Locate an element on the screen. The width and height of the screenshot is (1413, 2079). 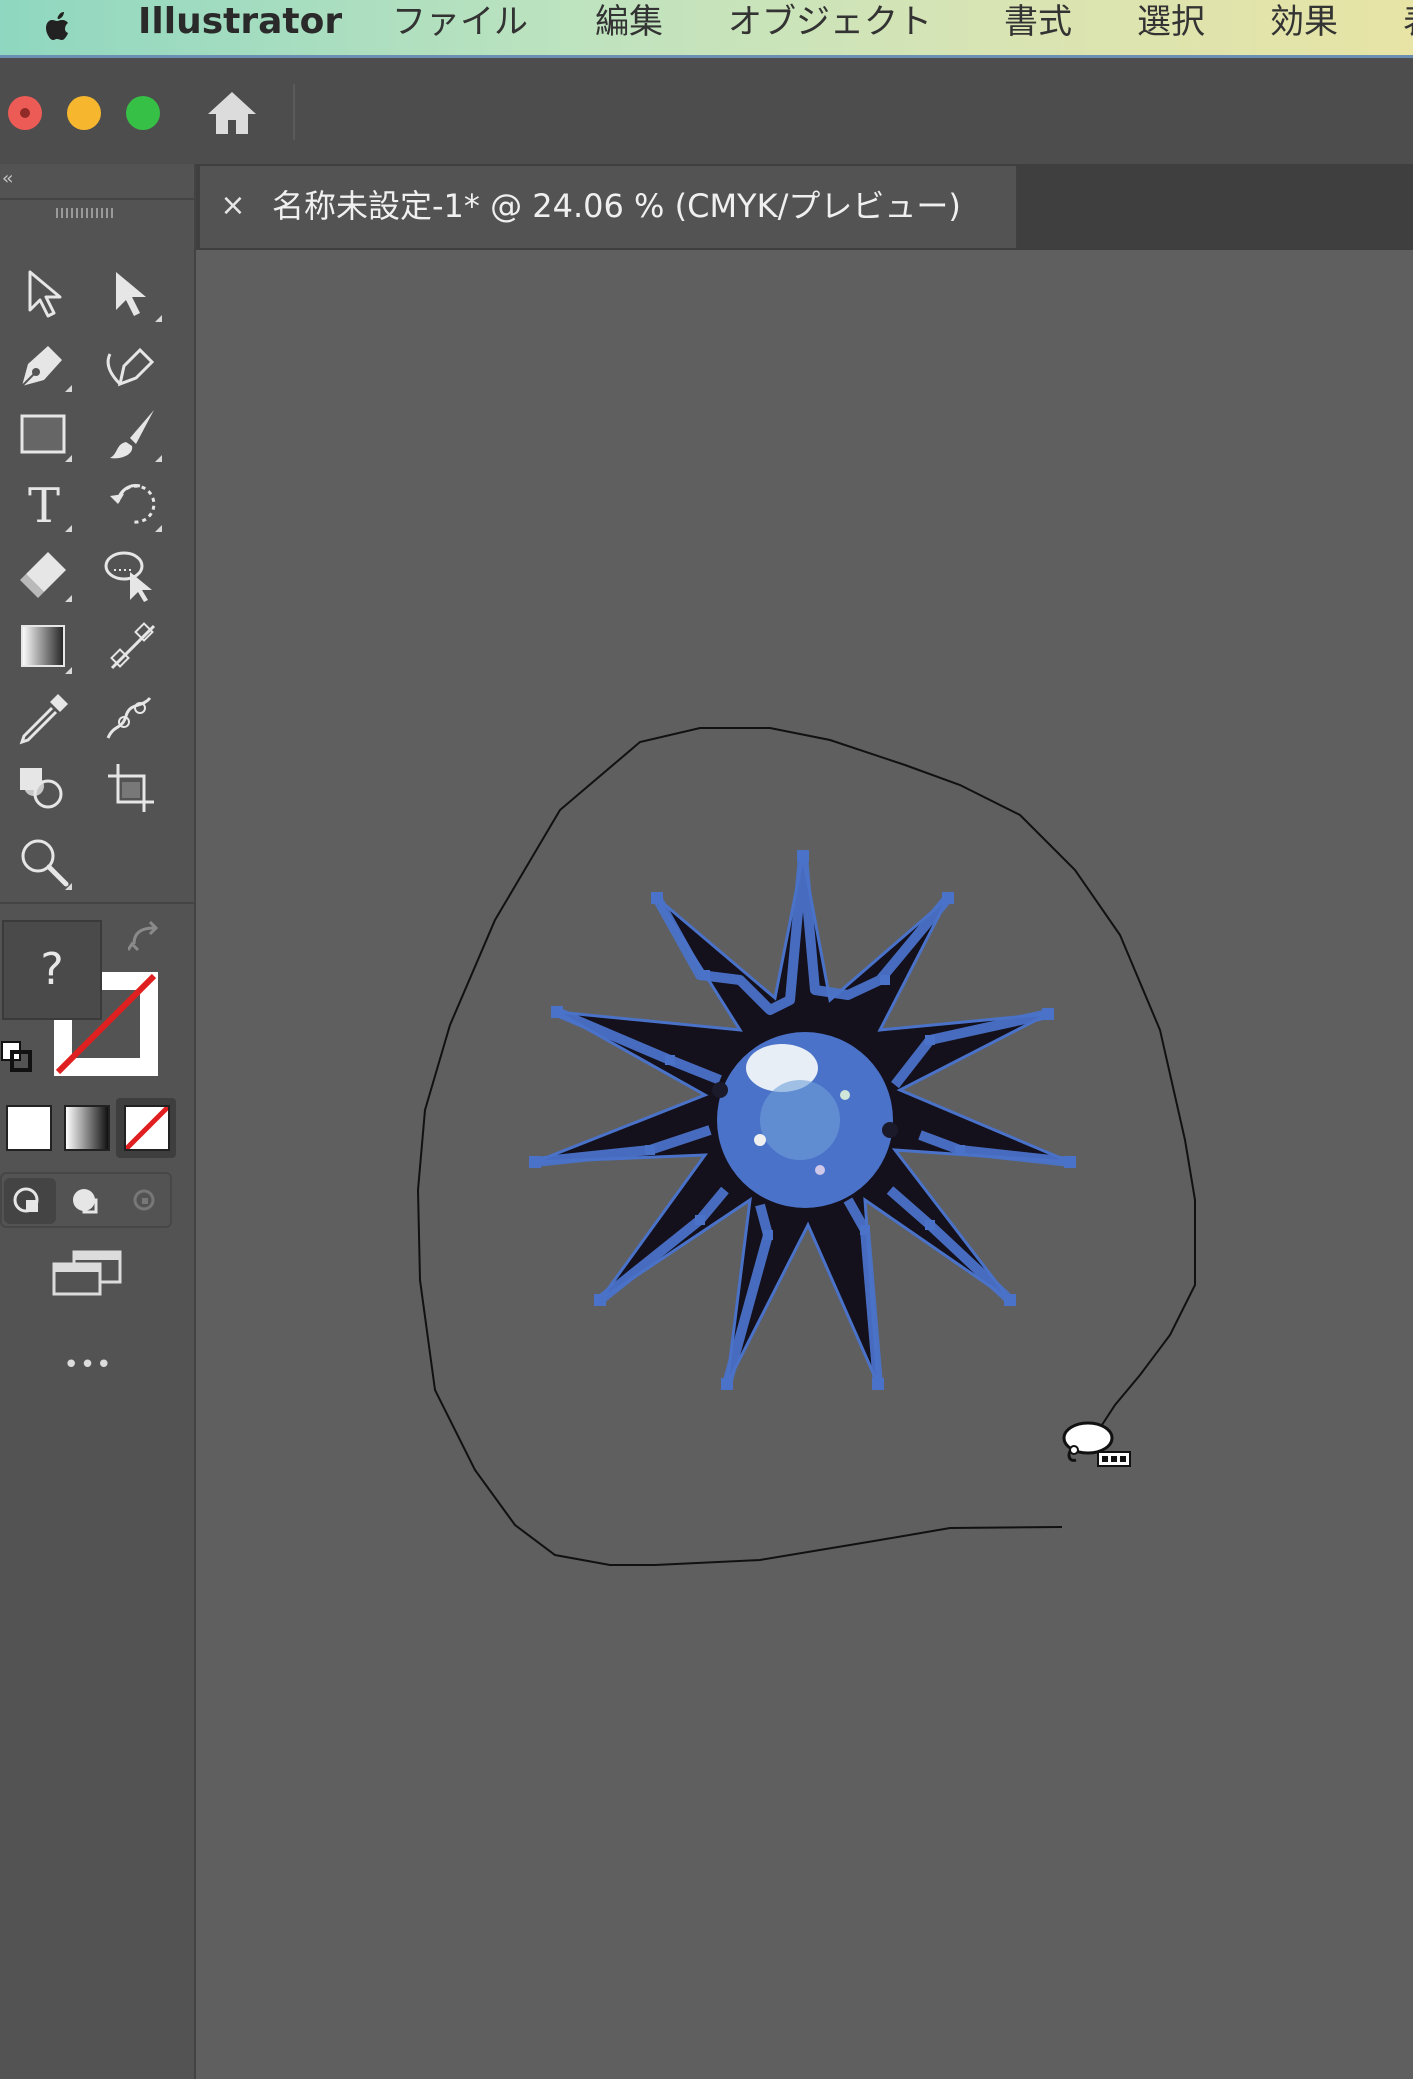
draw-inside-button is located at coordinates (142, 1201).